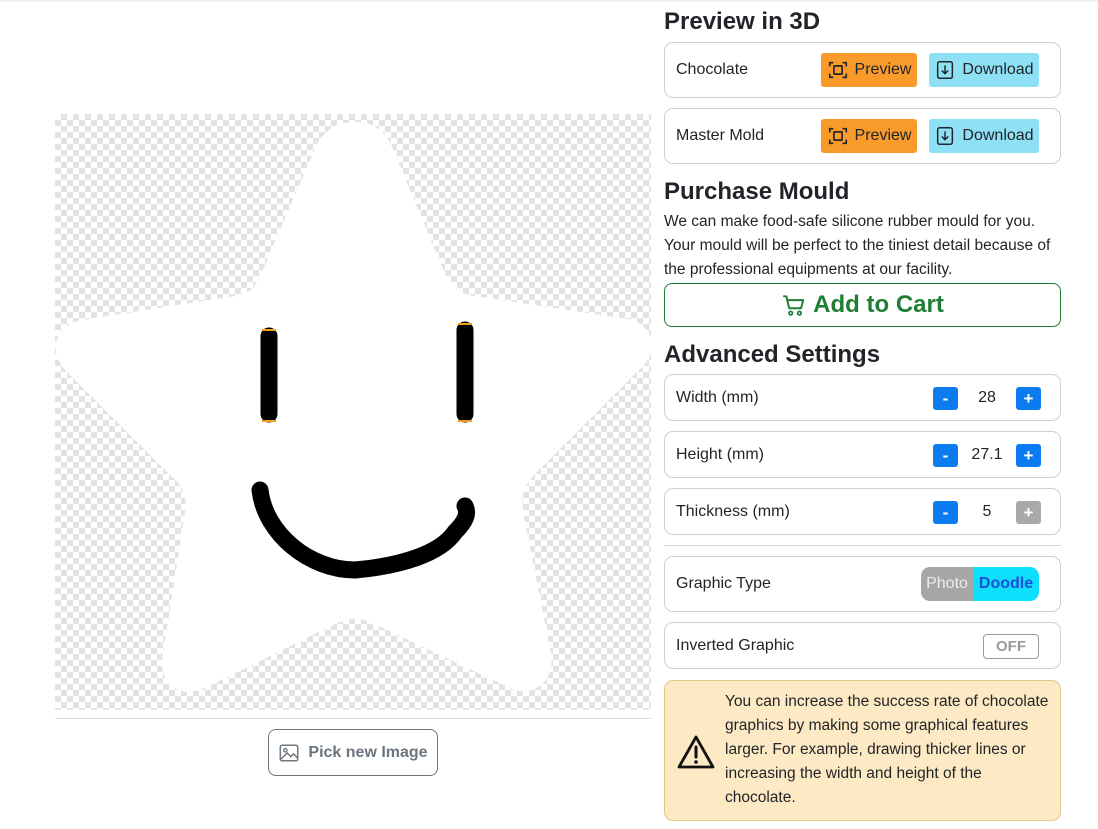  I want to click on inverted-graphic-row: Inverted Graphic OFF, so click(862, 645).